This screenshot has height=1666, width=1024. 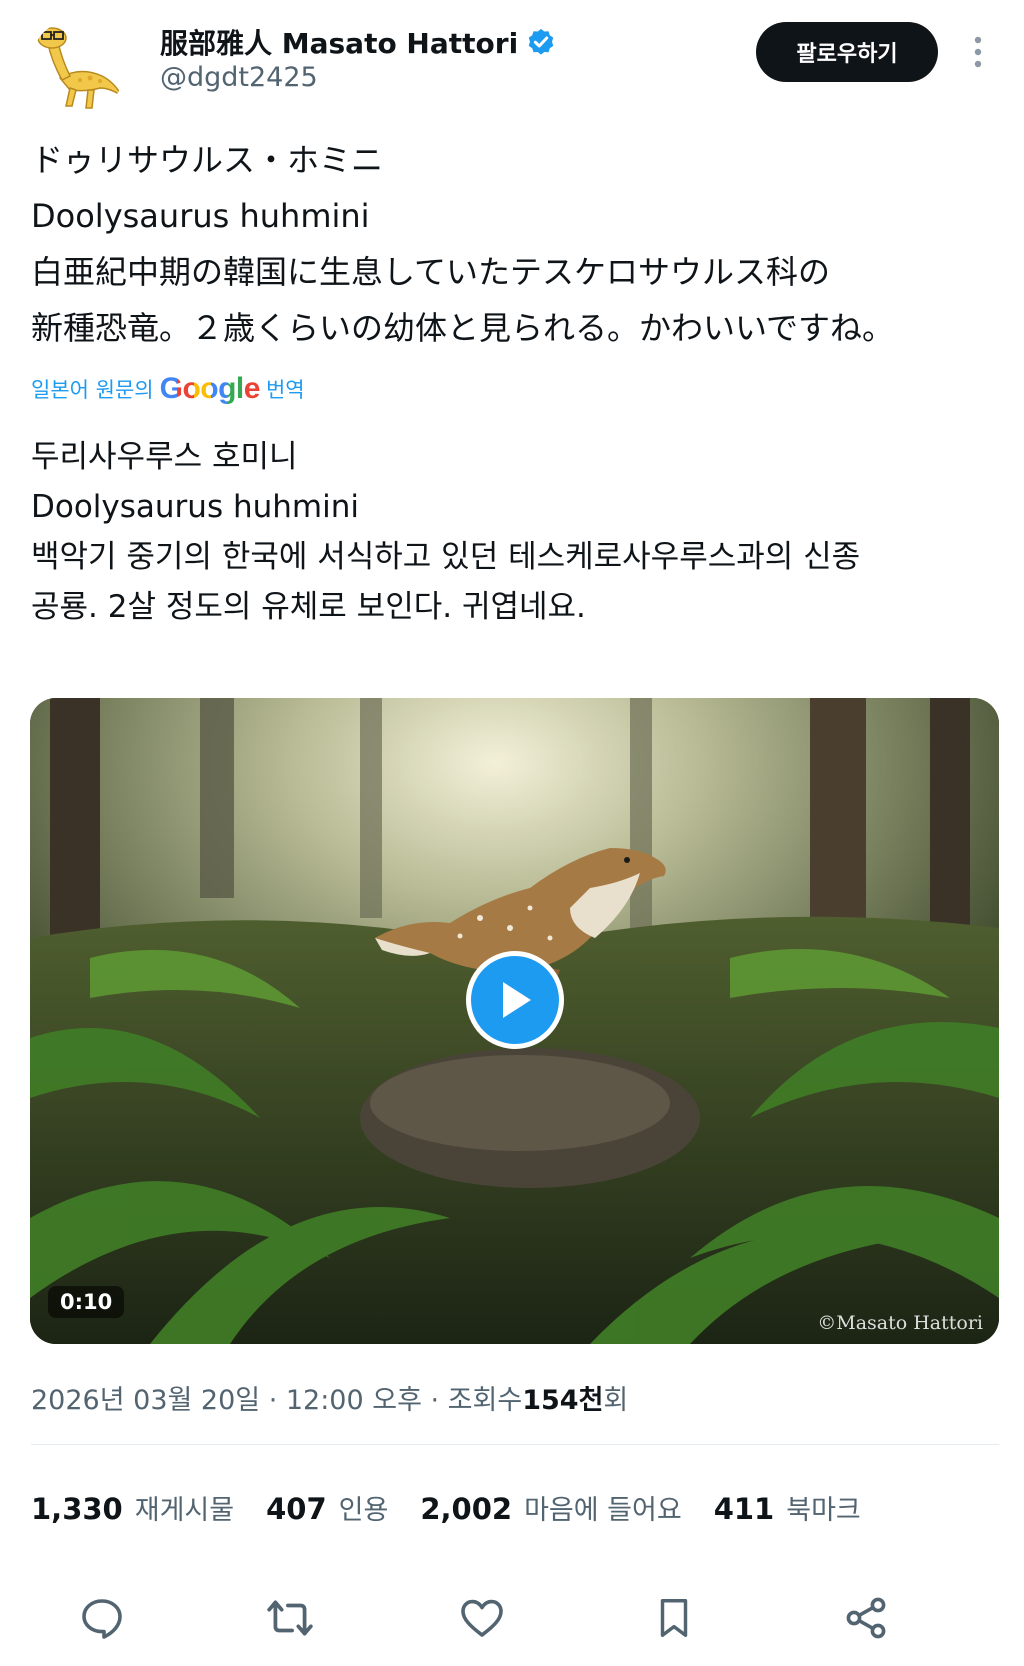 I want to click on translated-line: 두리사우루스 호미니, so click(x=164, y=457).